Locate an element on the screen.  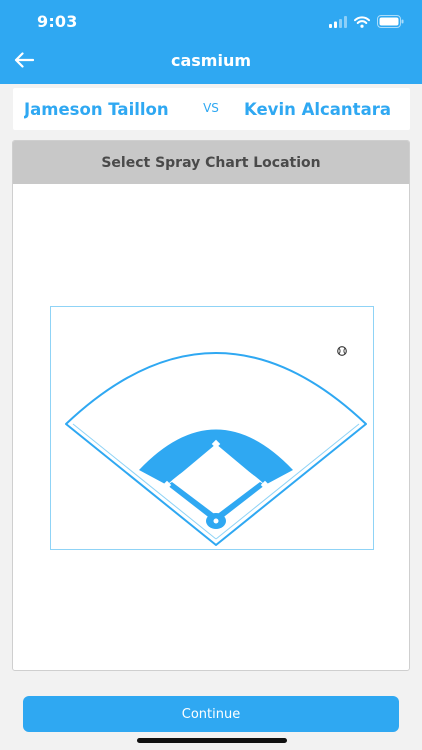
cellular-signal-icon is located at coordinates (338, 22).